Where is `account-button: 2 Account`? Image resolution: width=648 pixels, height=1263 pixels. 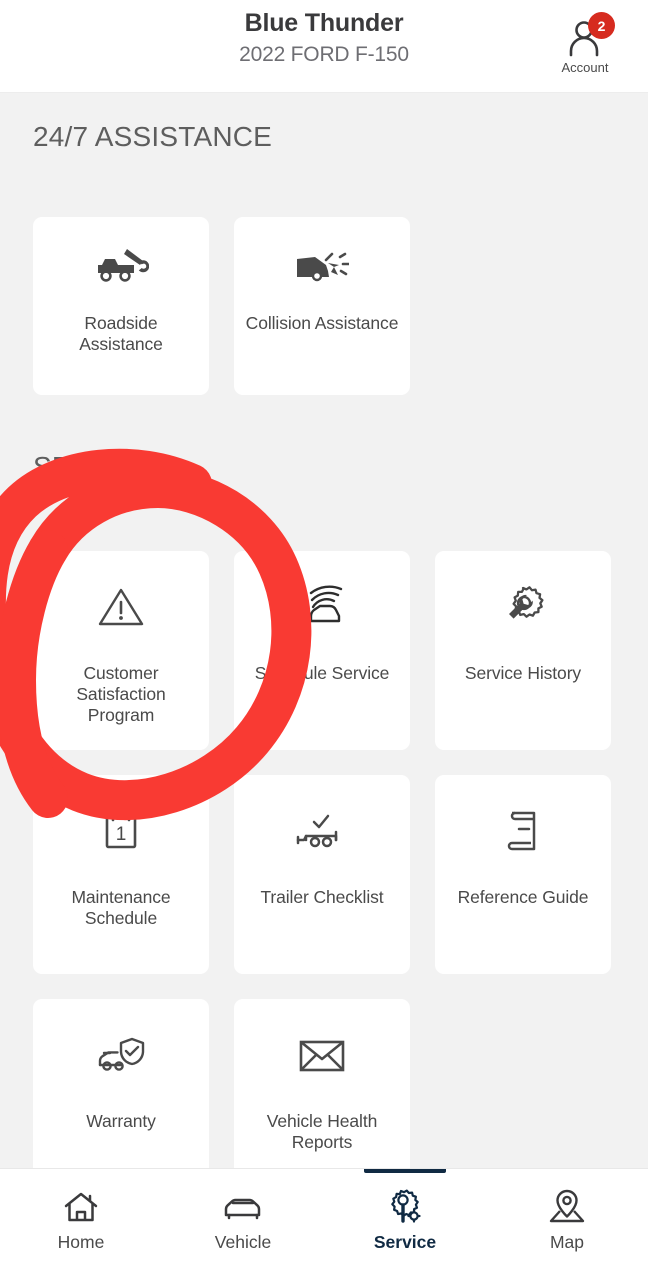
account-button: 2 Account is located at coordinates (585, 43).